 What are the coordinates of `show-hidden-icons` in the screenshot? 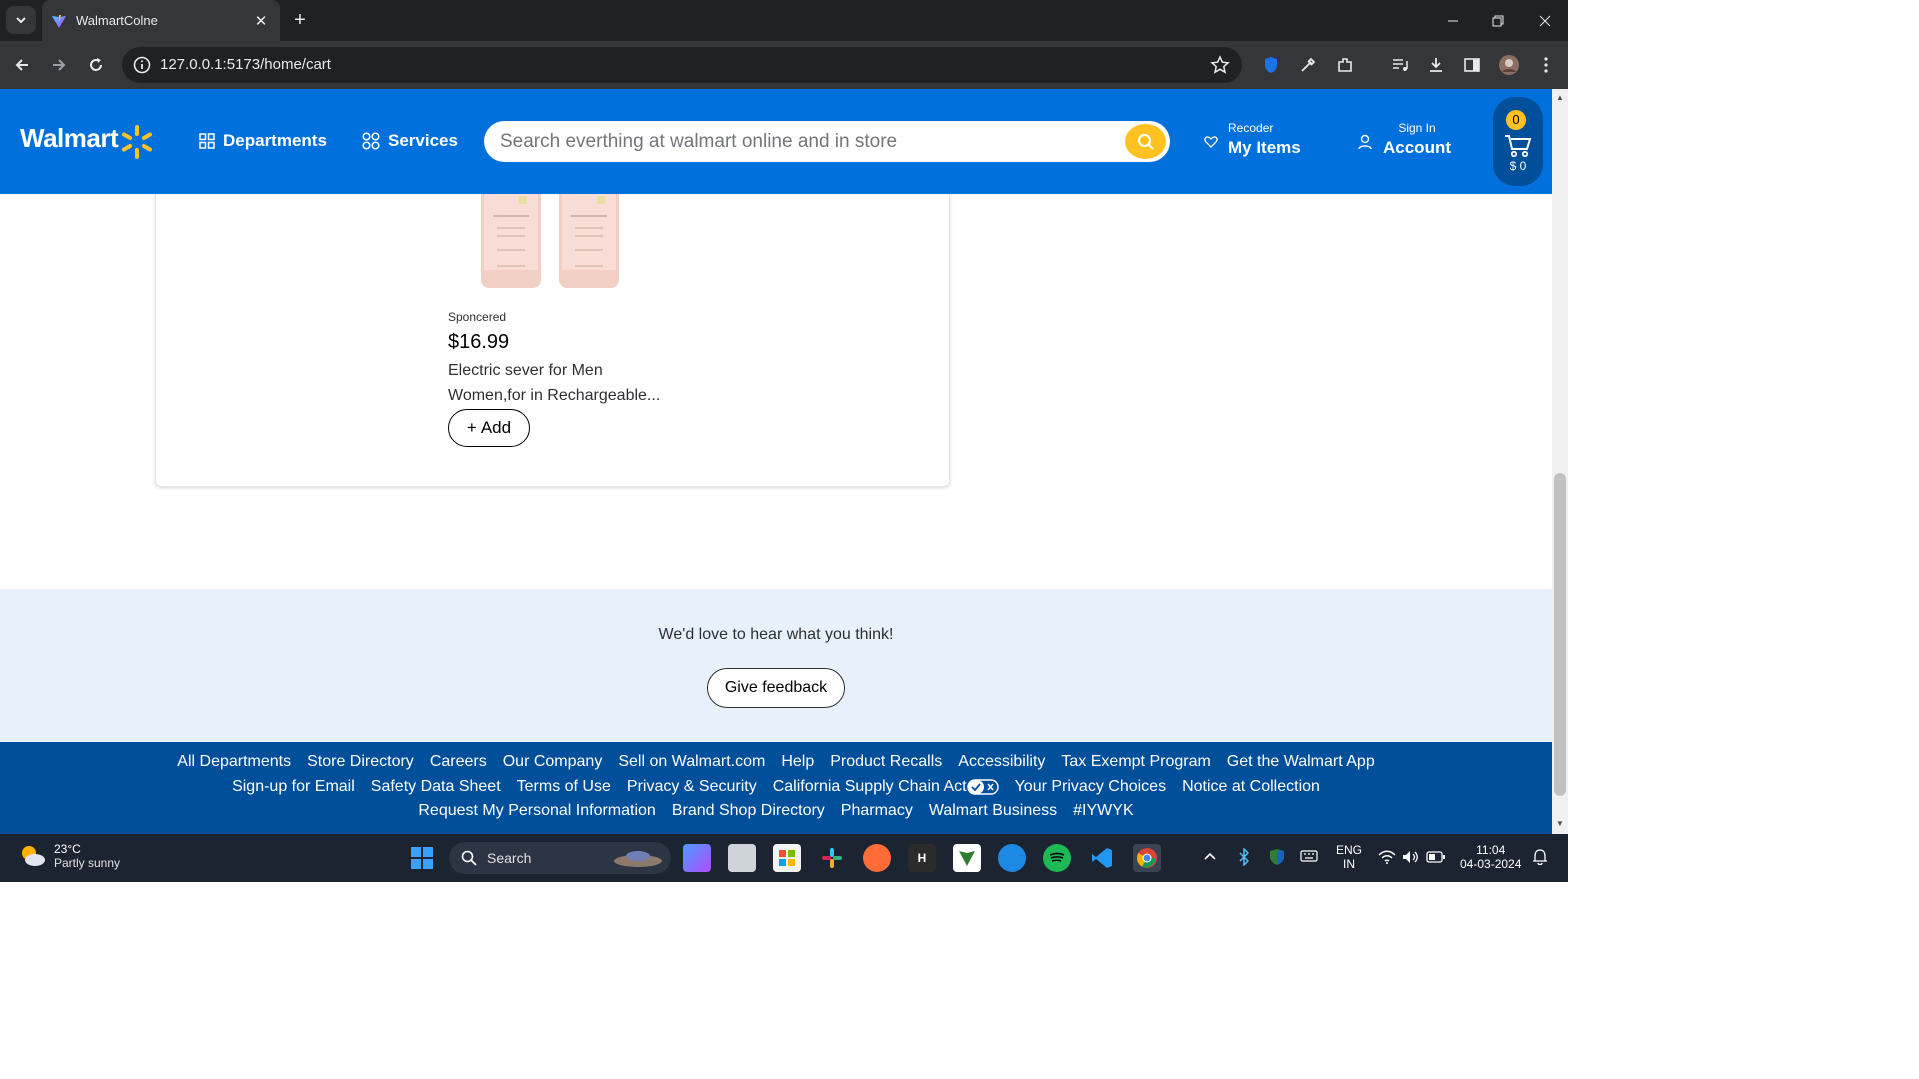 It's located at (1210, 857).